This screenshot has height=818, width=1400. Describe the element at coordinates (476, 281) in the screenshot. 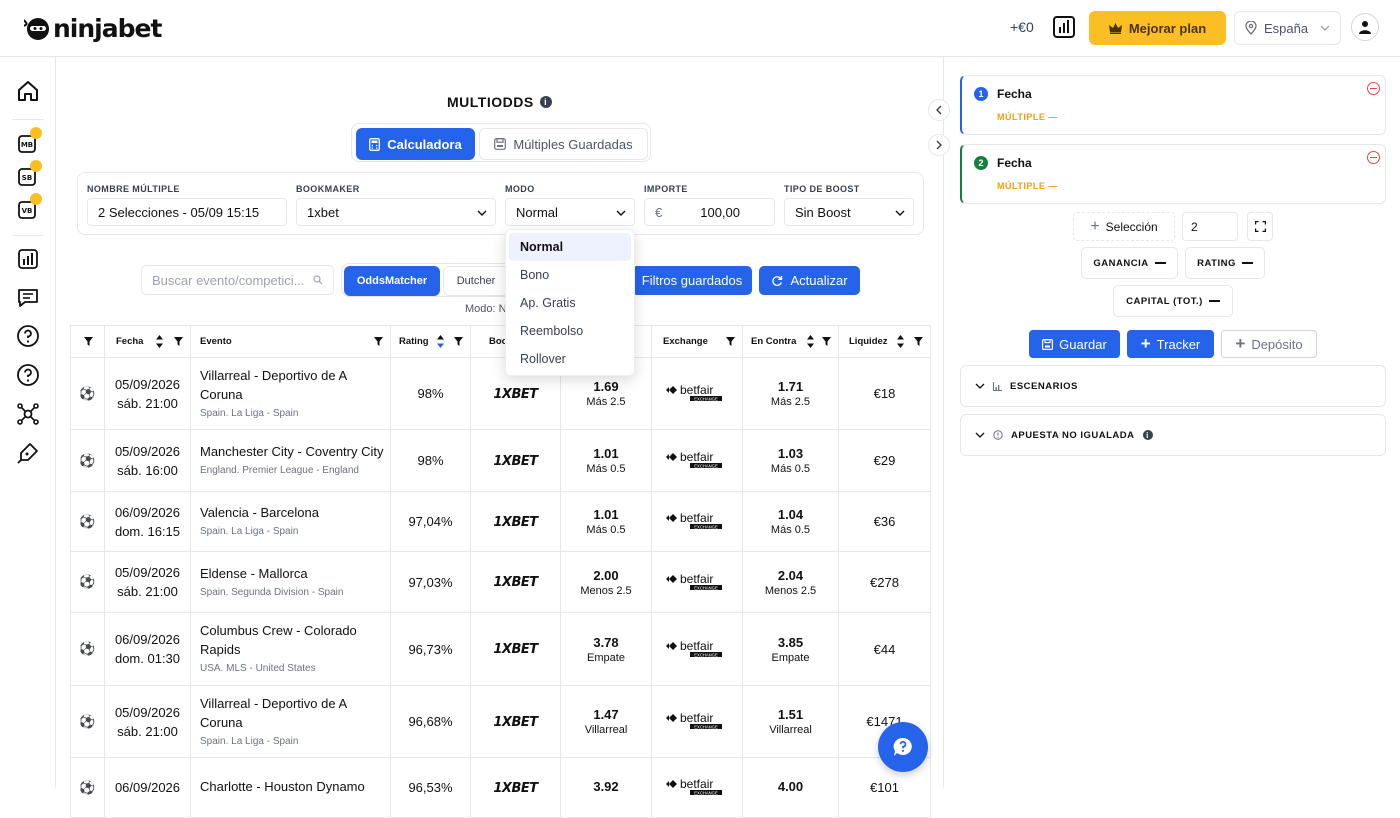

I see `segment-dutcher: Dutcher` at that location.